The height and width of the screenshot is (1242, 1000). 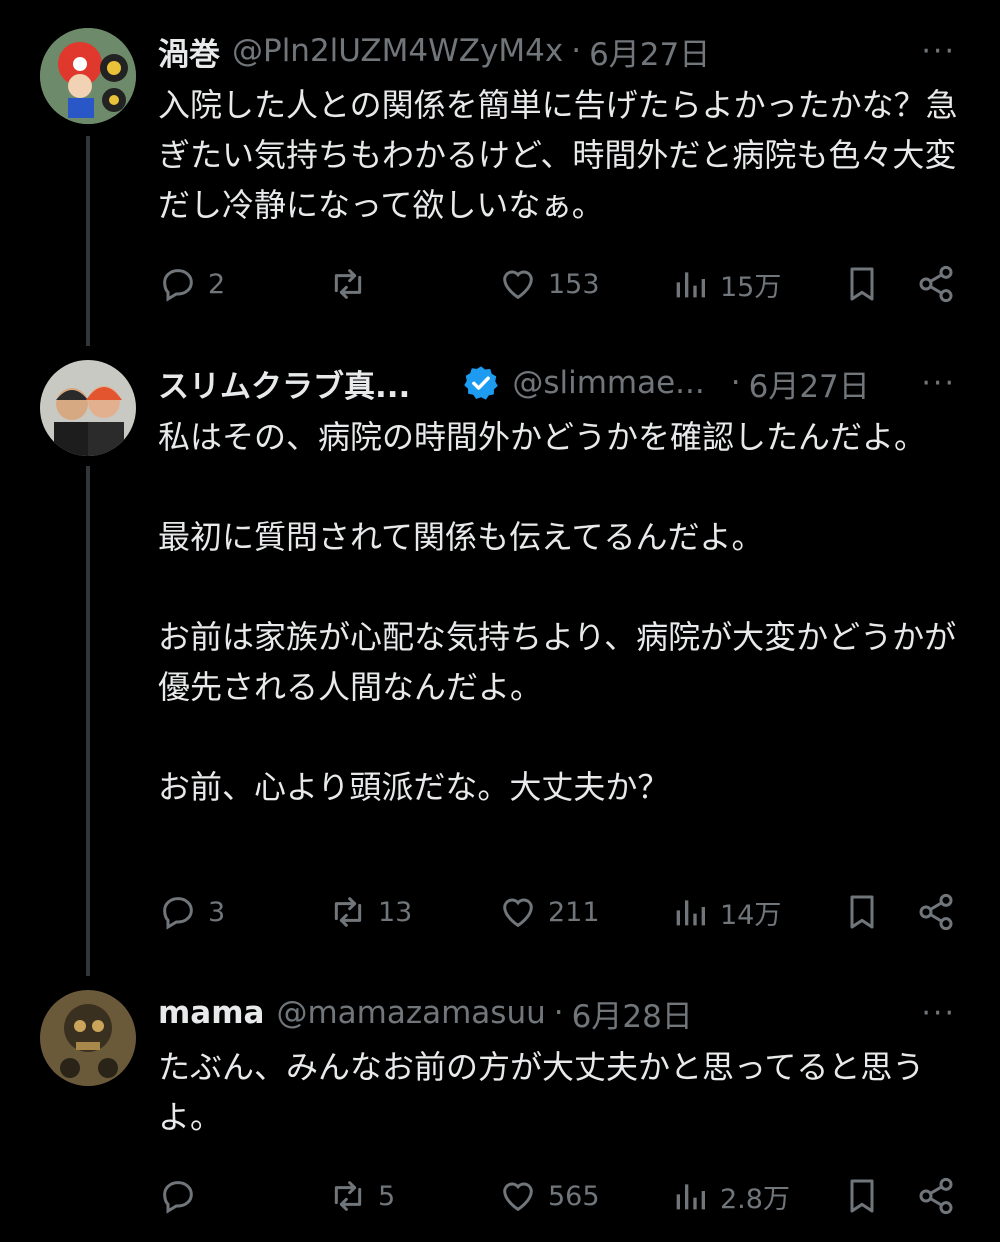 I want to click on retweet-count: 5, so click(x=387, y=1196).